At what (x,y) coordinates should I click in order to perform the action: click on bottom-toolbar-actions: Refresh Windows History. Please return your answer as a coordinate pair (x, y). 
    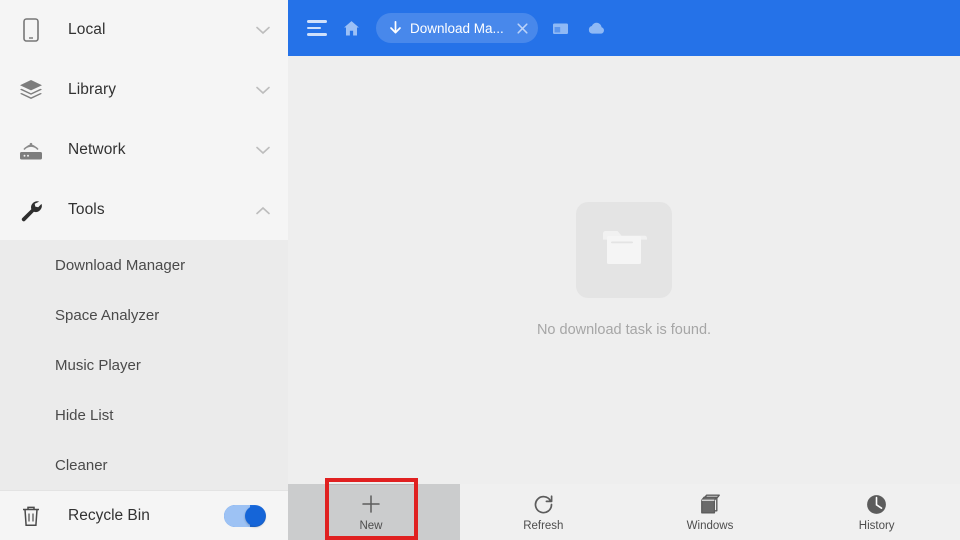
    Looking at the image, I should click on (710, 512).